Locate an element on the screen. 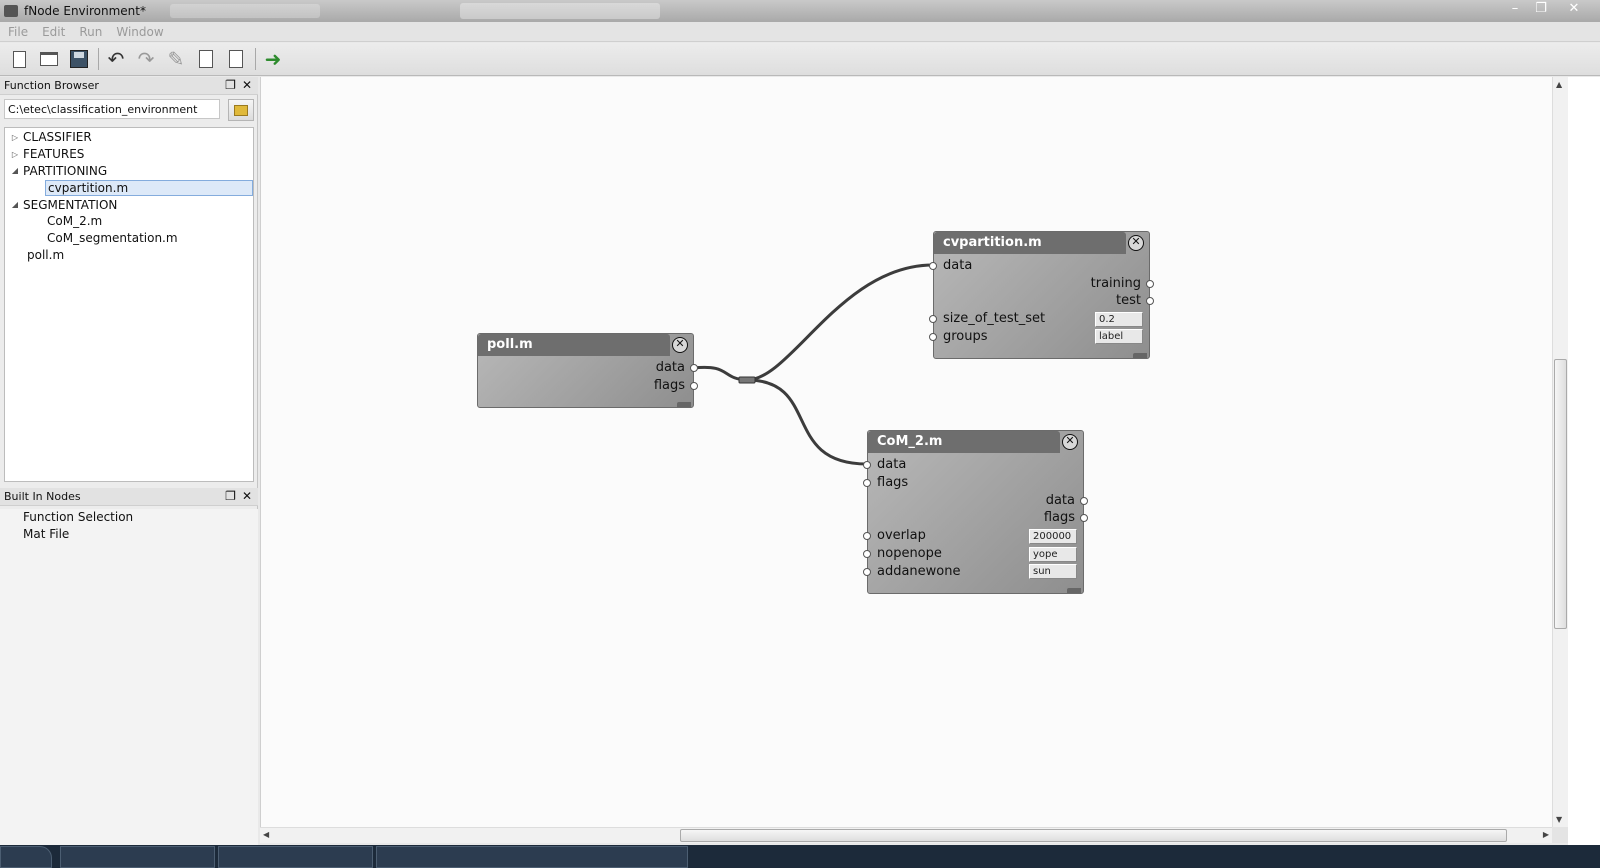 Image resolution: width=1600 pixels, height=868 pixels. tree-item-classifier: ▷ CLASSIFIER is located at coordinates (129, 137).